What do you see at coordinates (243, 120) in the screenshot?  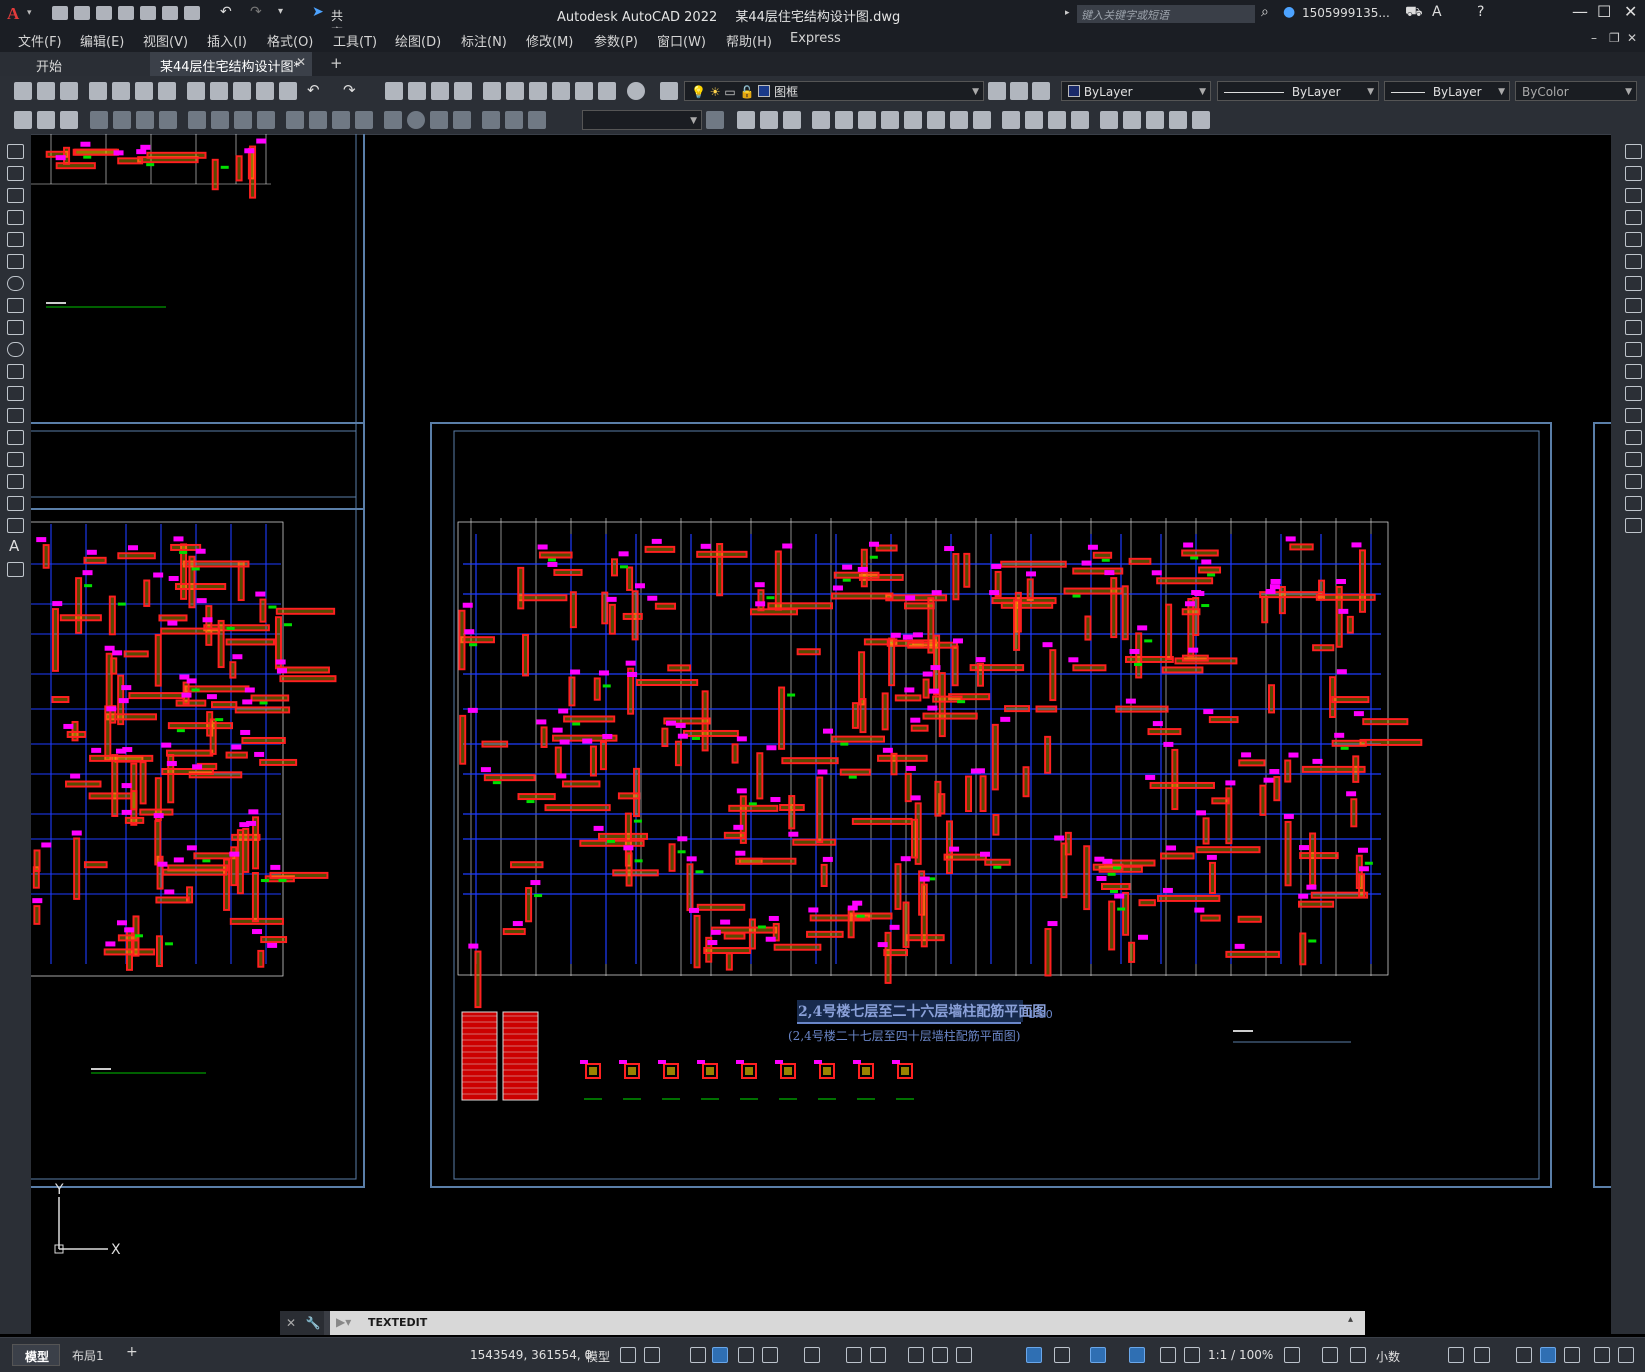 I see `diameter-dim-icon` at bounding box center [243, 120].